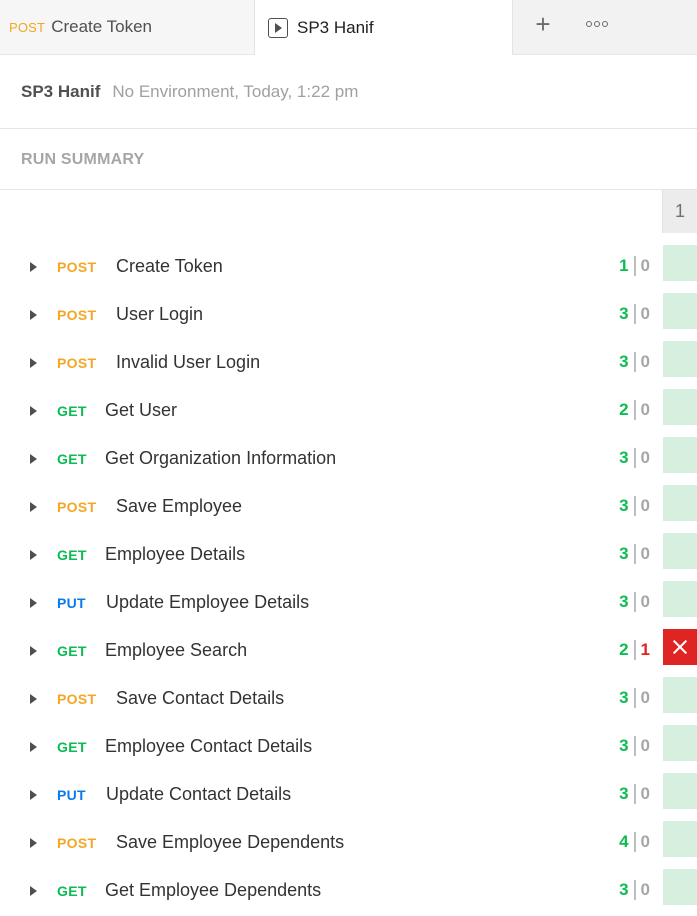 The height and width of the screenshot is (916, 697). What do you see at coordinates (348, 364) in the screenshot?
I see `request-row: POST Invalid User Login 3 0` at bounding box center [348, 364].